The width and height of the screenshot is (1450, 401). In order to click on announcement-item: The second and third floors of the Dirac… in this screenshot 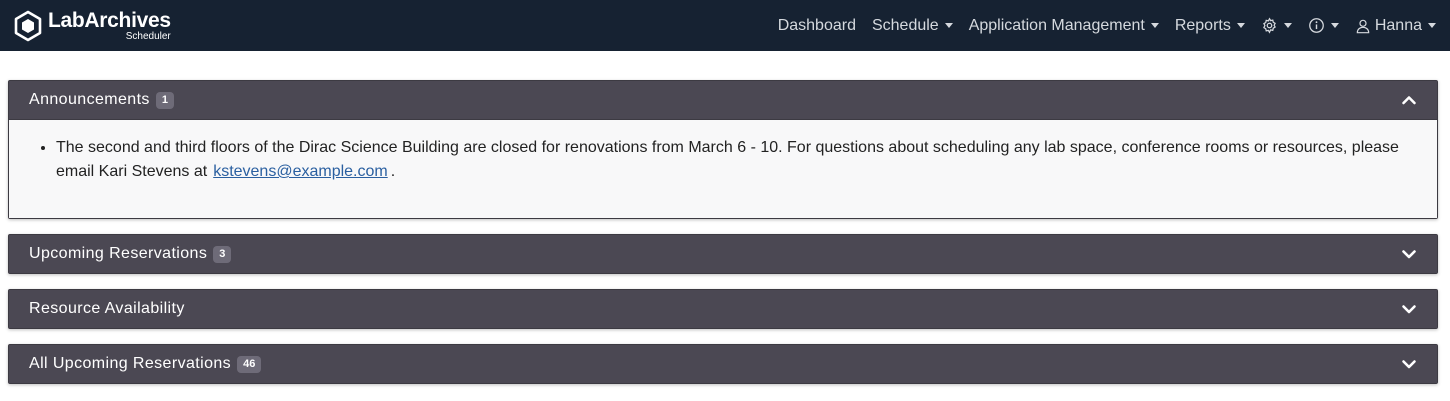, I will do `click(736, 160)`.